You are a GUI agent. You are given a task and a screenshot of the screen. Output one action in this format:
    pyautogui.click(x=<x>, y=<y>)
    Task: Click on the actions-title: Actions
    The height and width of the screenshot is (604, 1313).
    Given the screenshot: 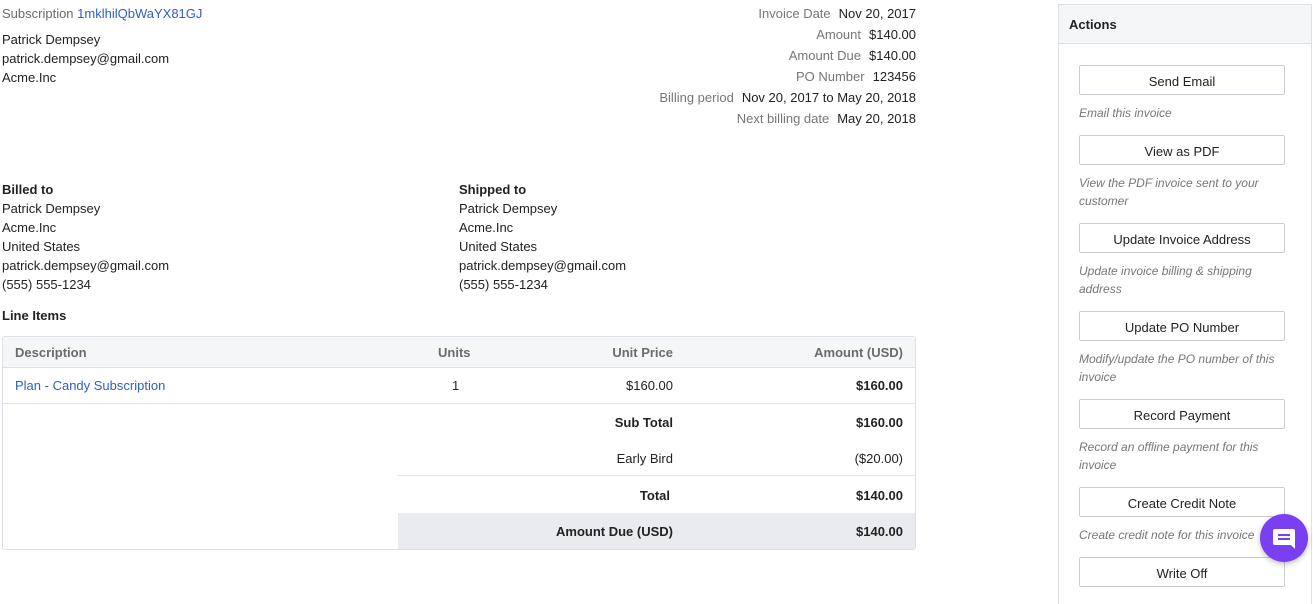 What is the action you would take?
    pyautogui.click(x=1093, y=24)
    